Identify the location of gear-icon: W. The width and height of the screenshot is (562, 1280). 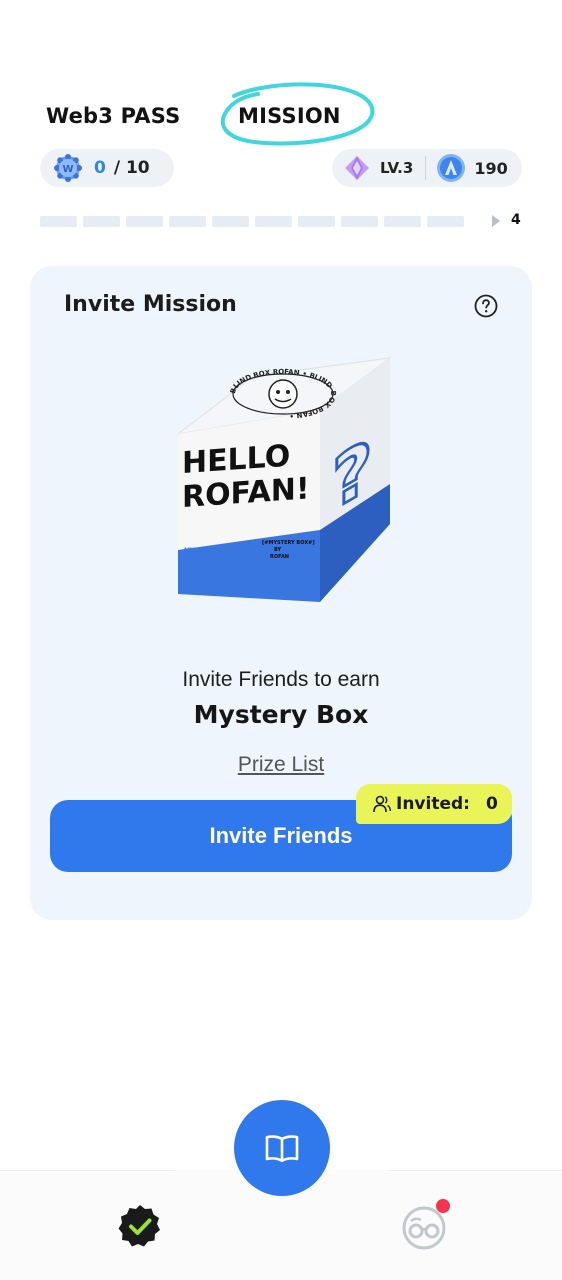
(68, 168).